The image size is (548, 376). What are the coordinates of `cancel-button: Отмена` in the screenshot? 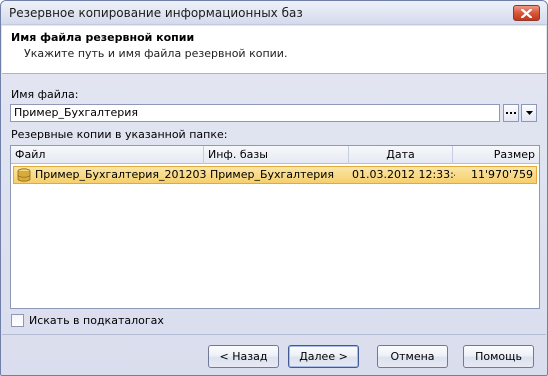 It's located at (412, 356).